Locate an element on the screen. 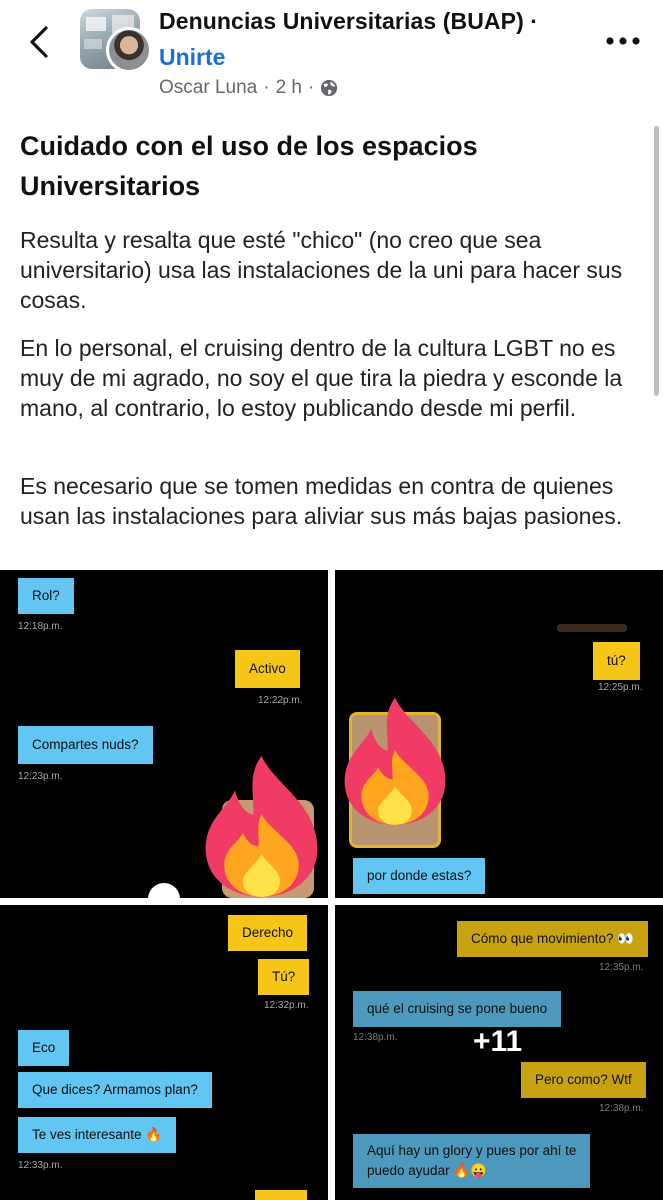 The height and width of the screenshot is (1200, 663). chat-bubble: qué el cruising se pone bueno is located at coordinates (457, 1009).